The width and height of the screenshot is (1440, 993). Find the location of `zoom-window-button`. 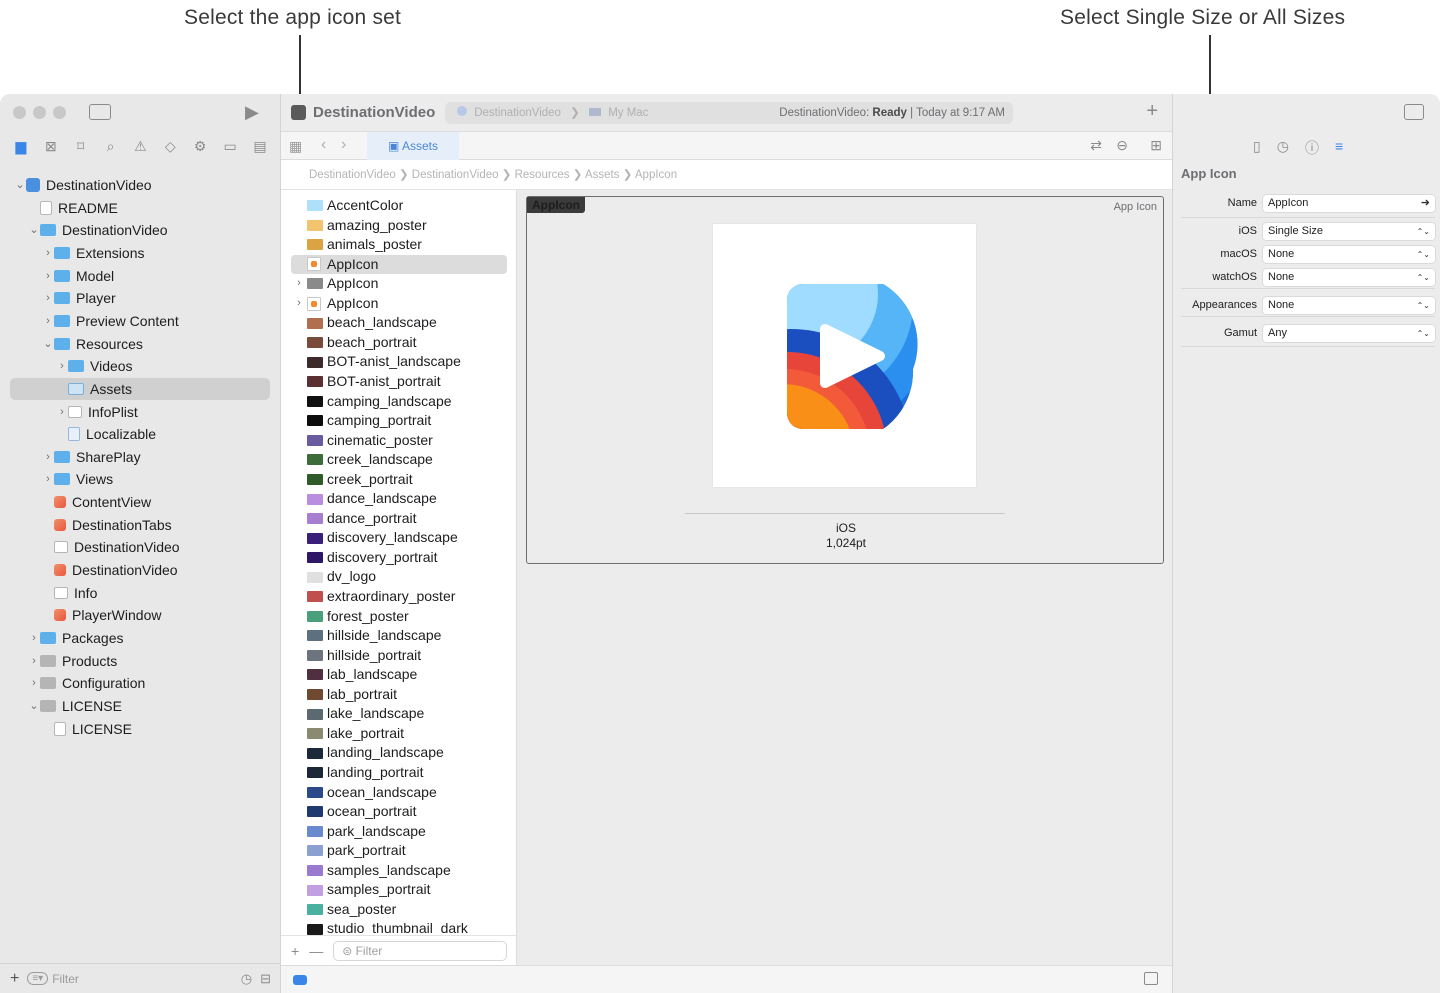

zoom-window-button is located at coordinates (59, 112).